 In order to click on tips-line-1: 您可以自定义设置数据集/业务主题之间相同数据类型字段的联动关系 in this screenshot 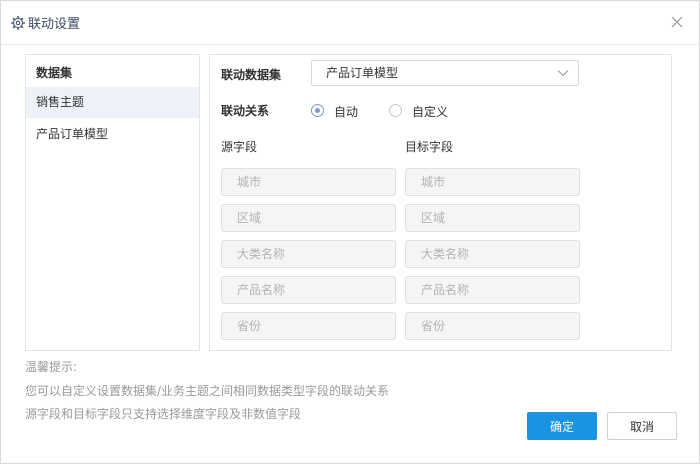, I will do `click(207, 391)`.